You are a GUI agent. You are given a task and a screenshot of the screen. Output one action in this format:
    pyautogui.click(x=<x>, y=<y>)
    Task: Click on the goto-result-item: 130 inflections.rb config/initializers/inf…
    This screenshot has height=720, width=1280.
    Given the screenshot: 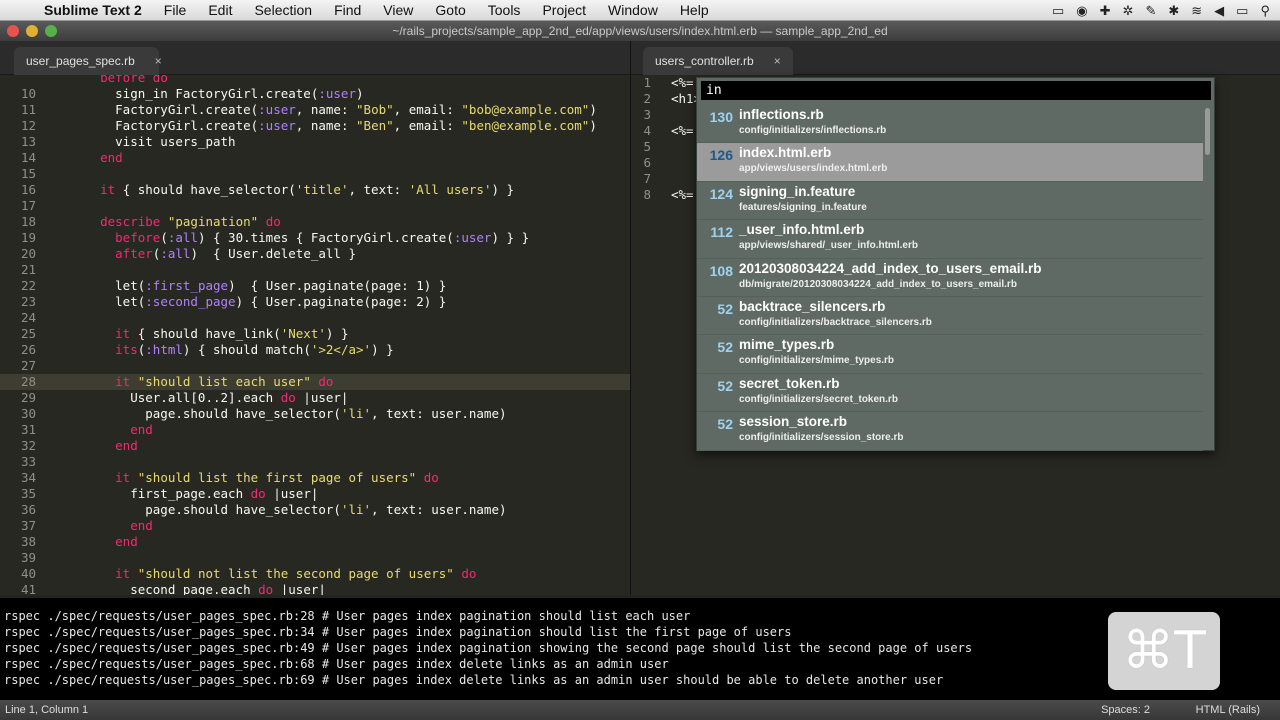 What is the action you would take?
    pyautogui.click(x=950, y=124)
    